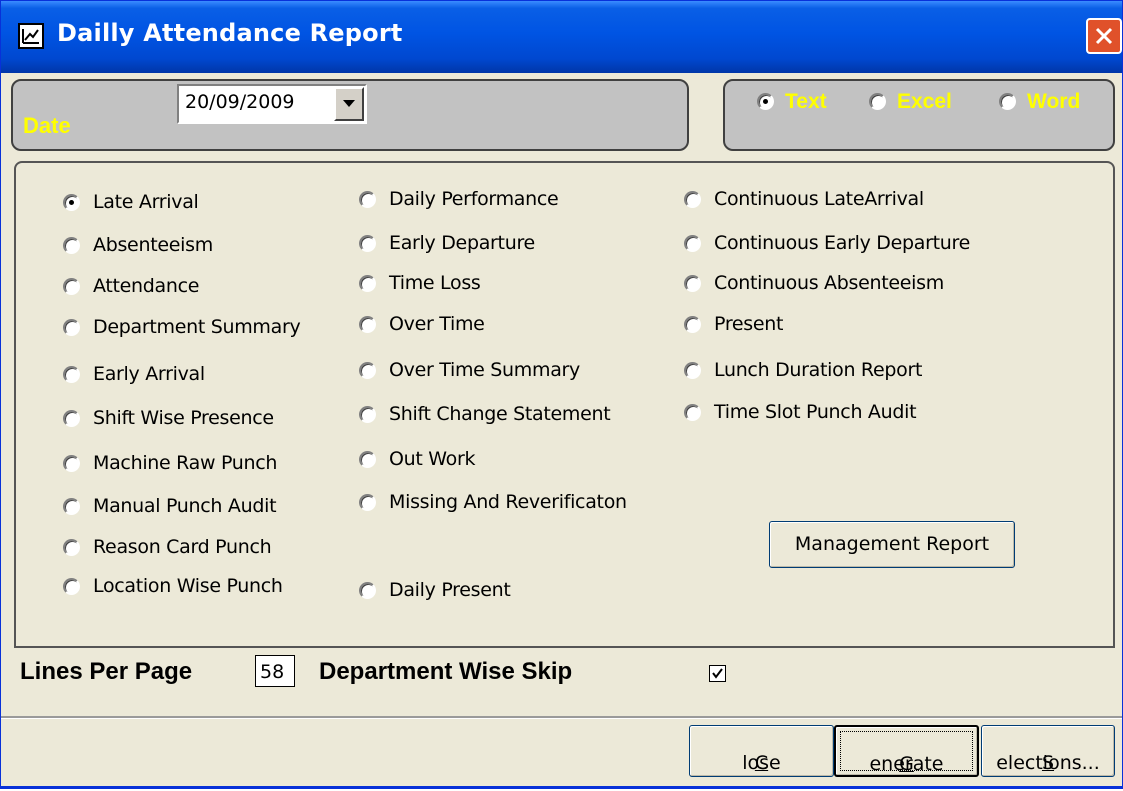 This screenshot has height=791, width=1123. I want to click on report-option-label: Out Work, so click(432, 459).